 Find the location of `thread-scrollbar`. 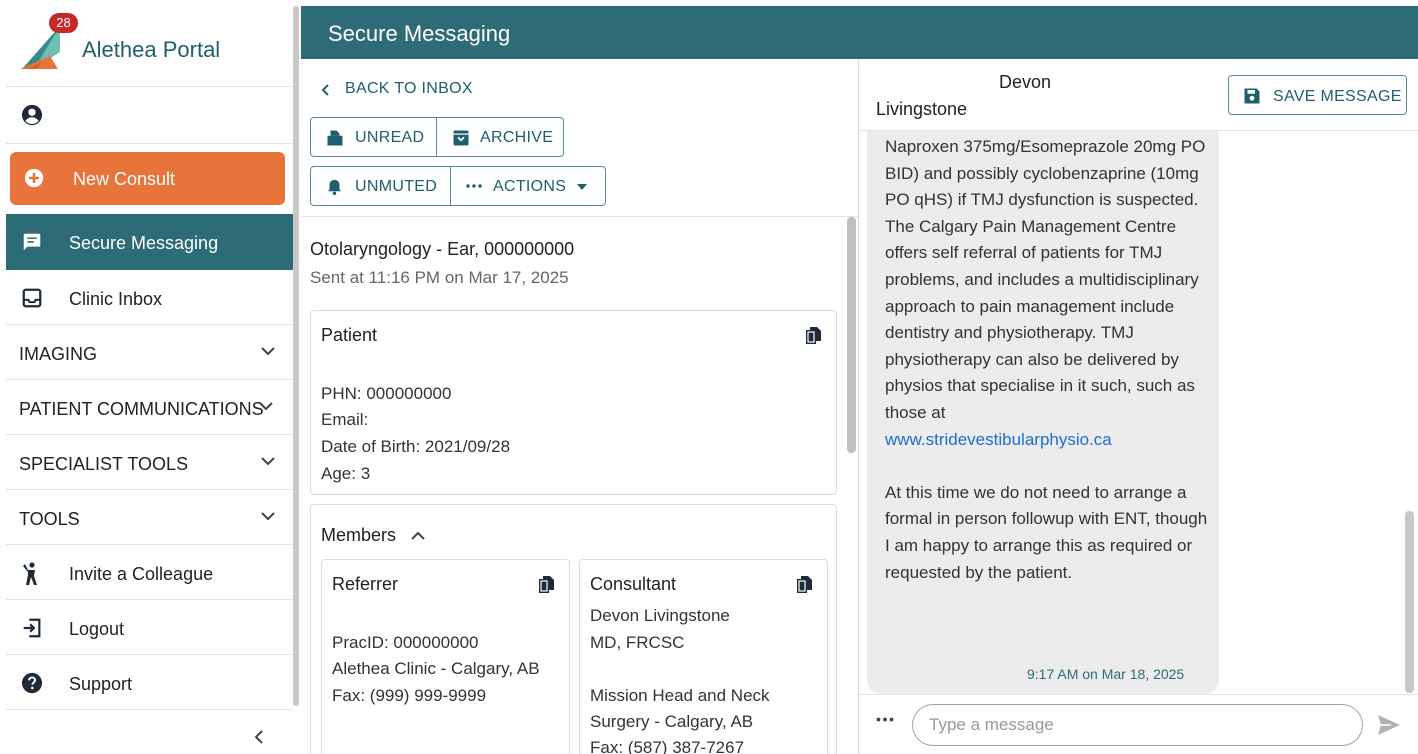

thread-scrollbar is located at coordinates (851, 335).